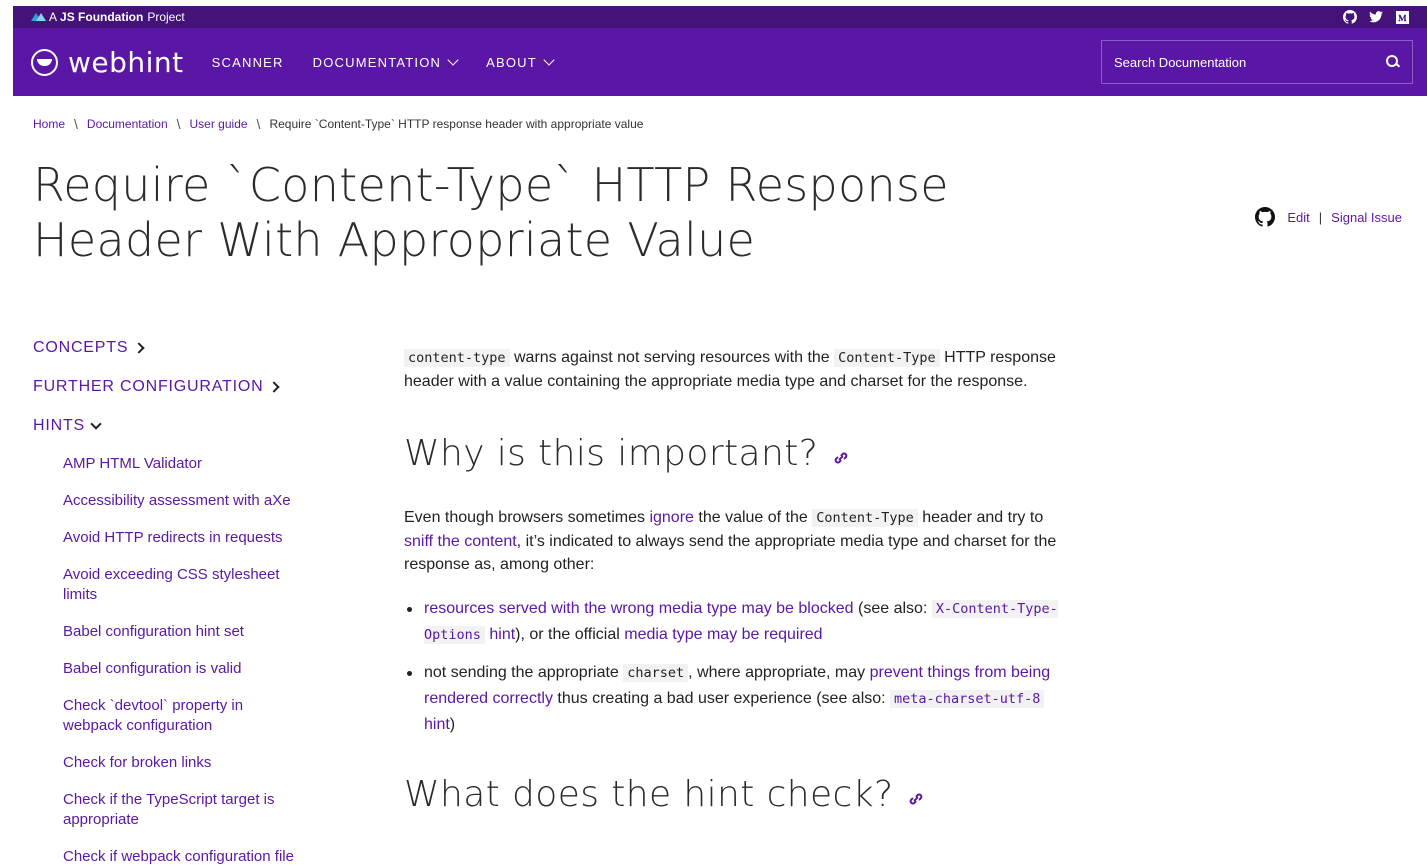  What do you see at coordinates (183, 763) in the screenshot?
I see `sidebar-item-broken-links: Check for broken links` at bounding box center [183, 763].